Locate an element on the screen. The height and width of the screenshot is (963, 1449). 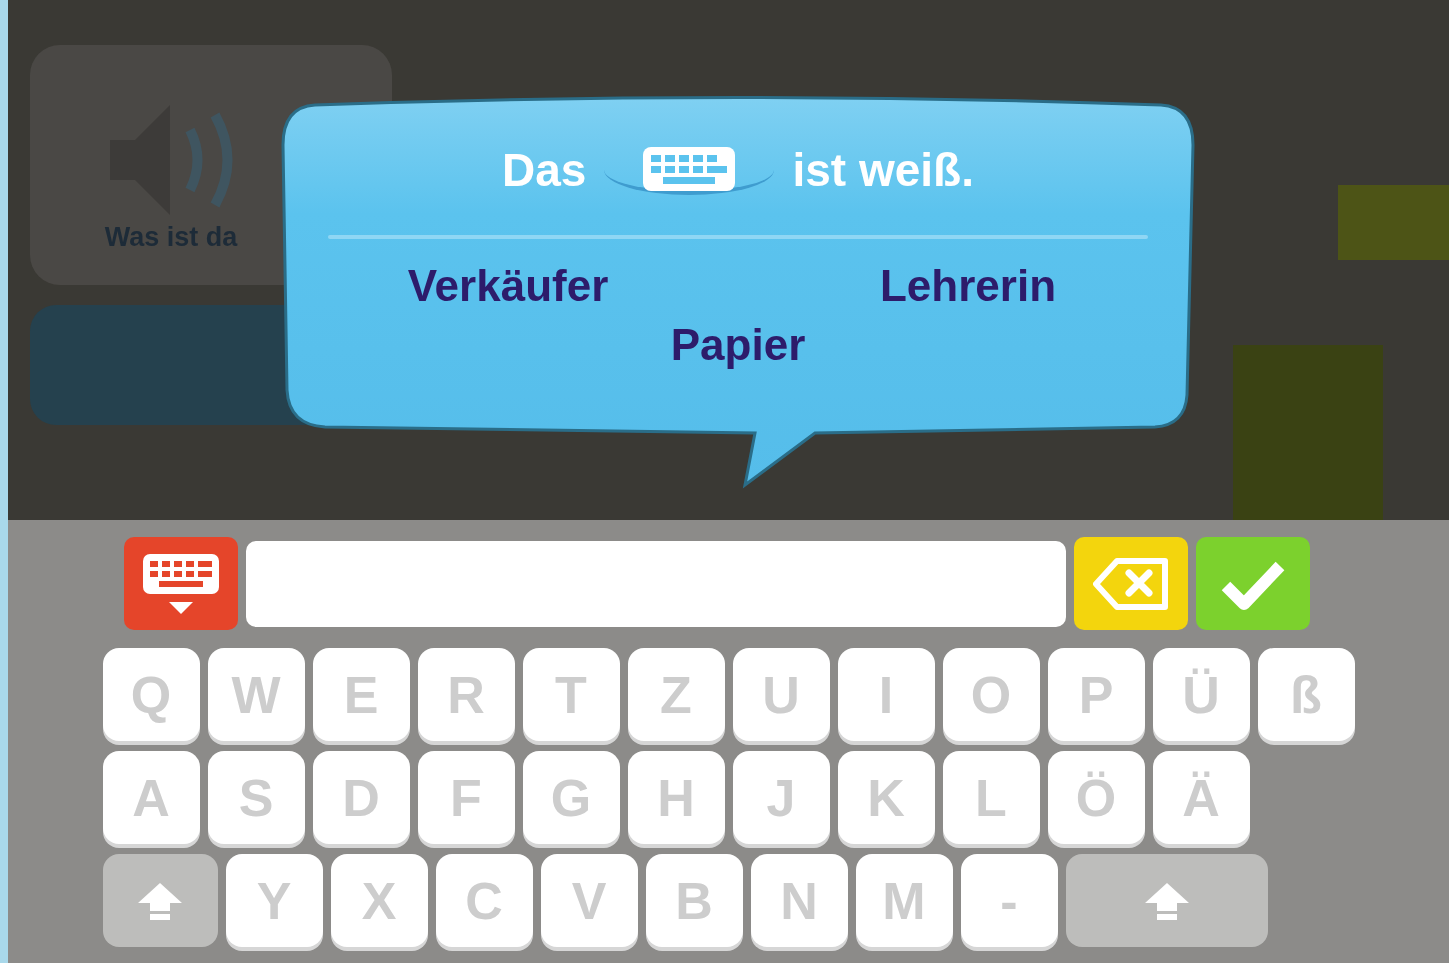
answer-option: Lehrerin is located at coordinates (967, 286).